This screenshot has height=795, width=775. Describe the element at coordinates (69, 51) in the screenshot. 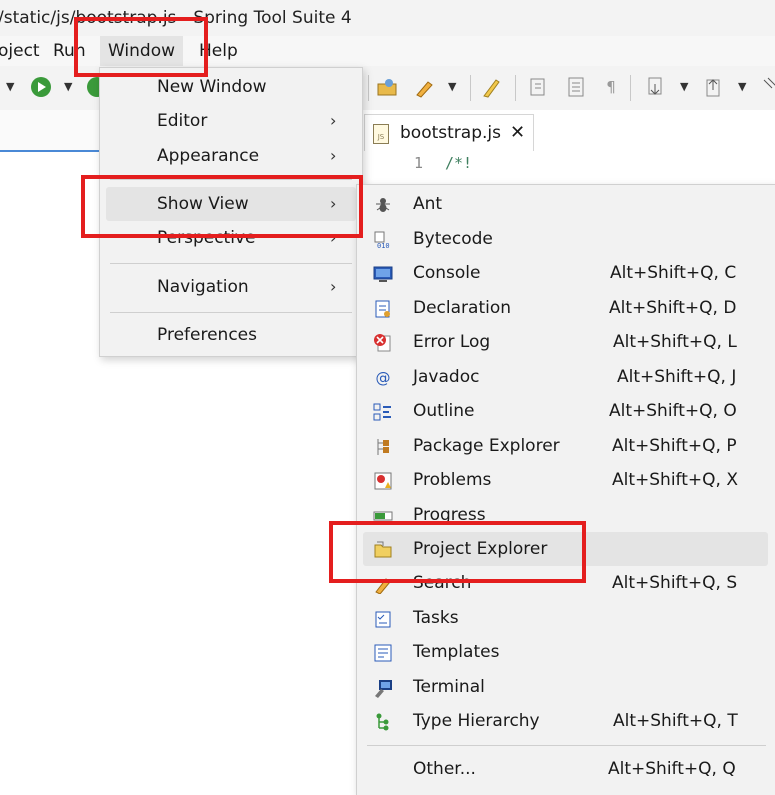

I see `menu-run: Run` at that location.